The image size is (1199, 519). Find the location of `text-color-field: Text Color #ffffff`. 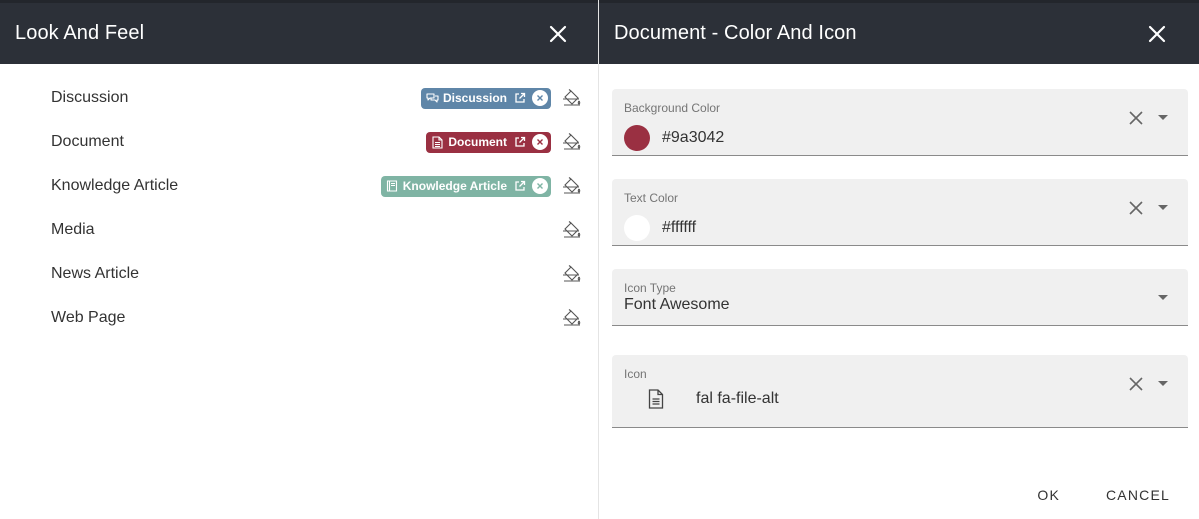

text-color-field: Text Color #ffffff is located at coordinates (900, 212).